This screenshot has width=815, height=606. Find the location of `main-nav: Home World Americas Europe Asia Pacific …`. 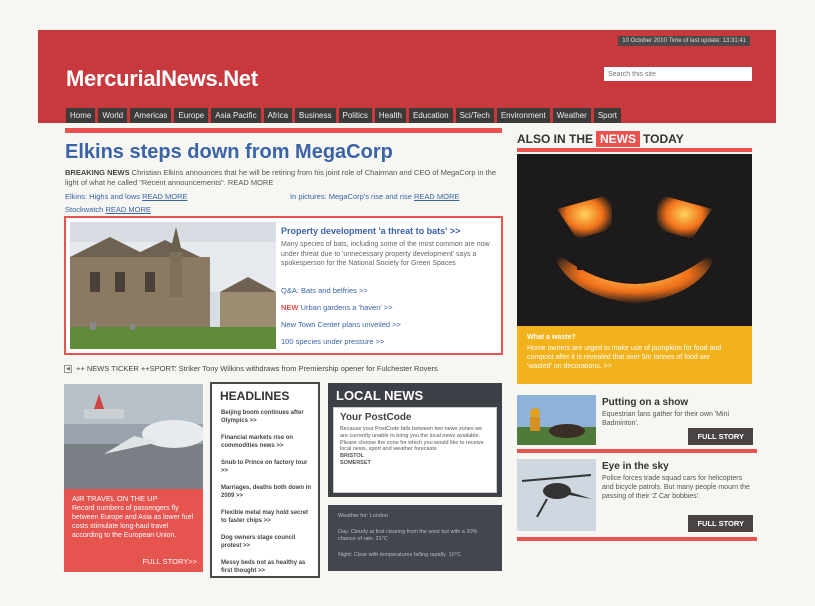

main-nav: Home World Americas Europe Asia Pacific … is located at coordinates (343, 115).